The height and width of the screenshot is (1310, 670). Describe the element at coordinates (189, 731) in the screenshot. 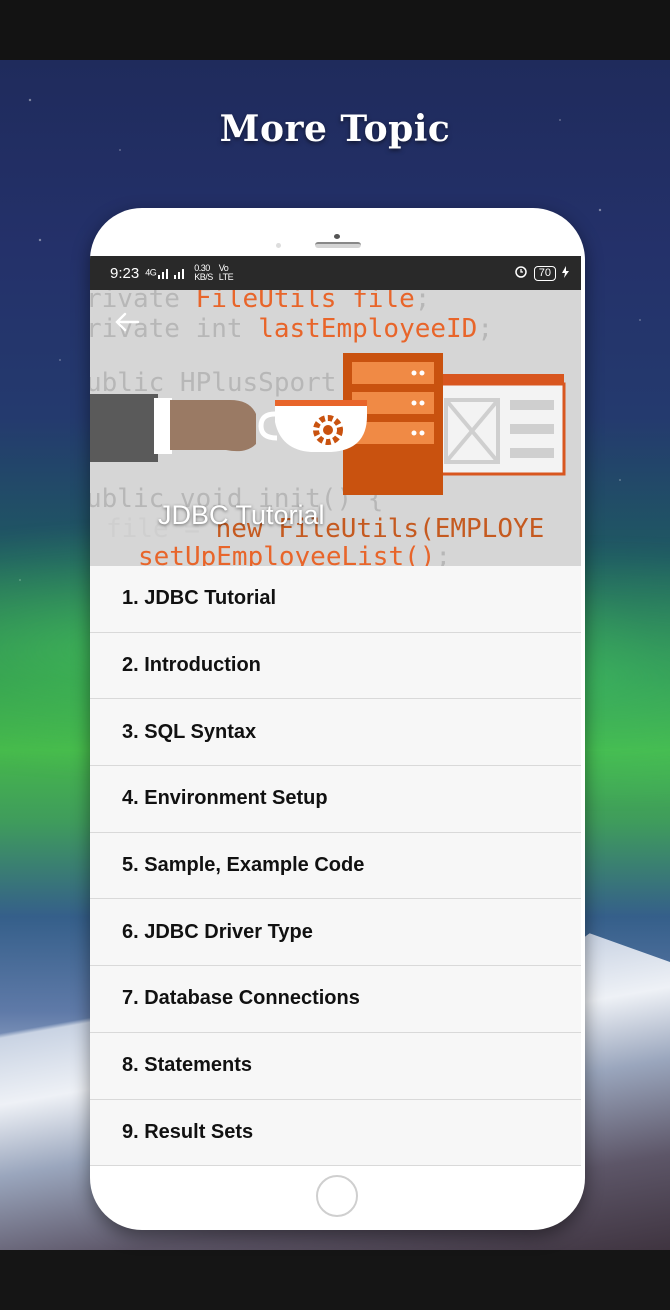

I see `topic-label: 3. SQL Syntax` at that location.